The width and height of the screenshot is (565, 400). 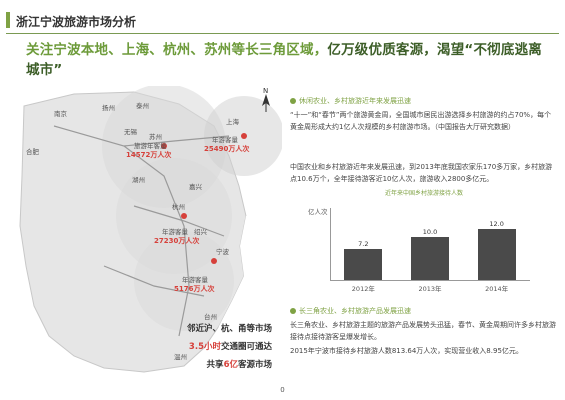 I want to click on section1-heading: 休闲农业、乡村旅游近年来发展迅速, so click(x=350, y=101).